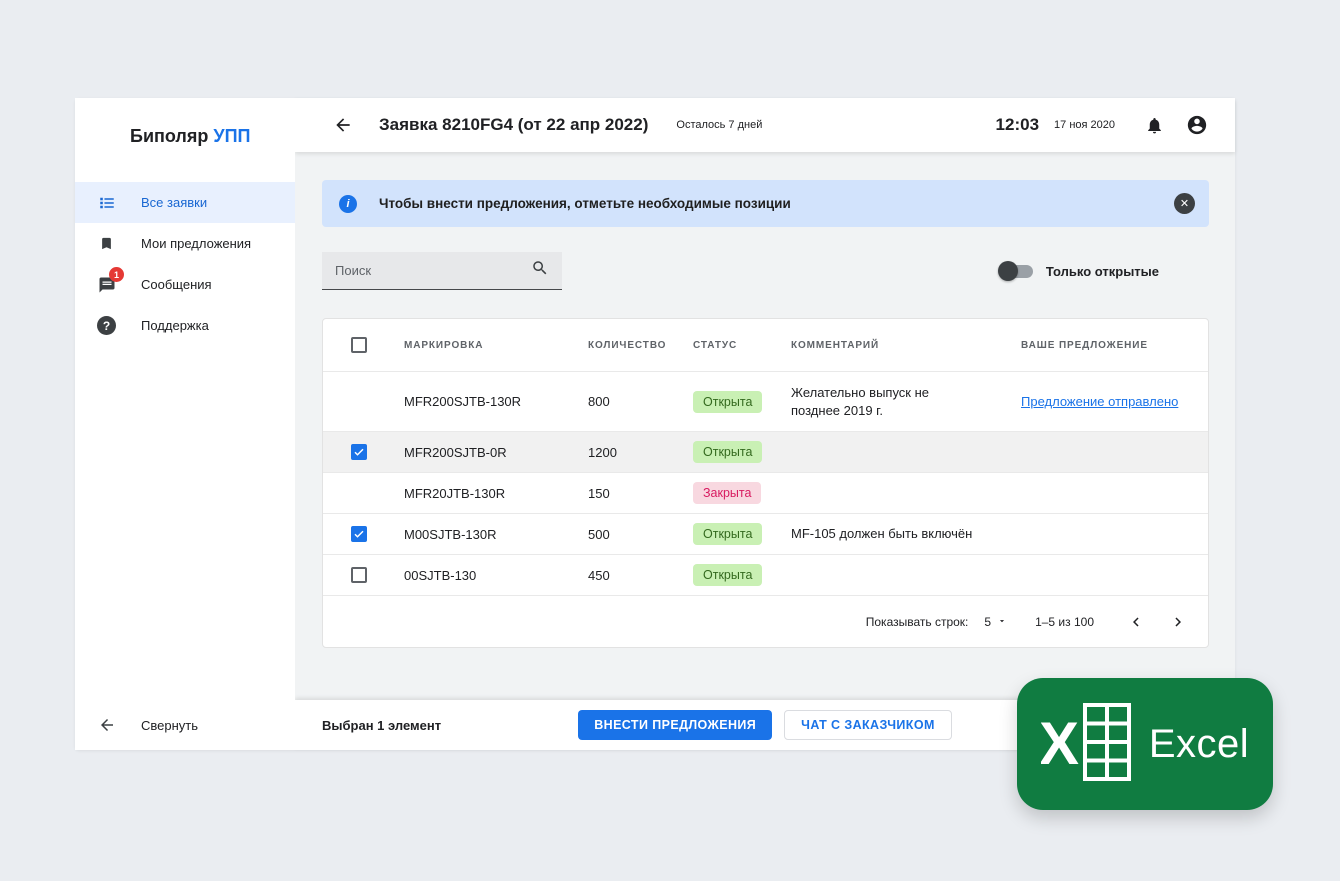 The height and width of the screenshot is (881, 1340). Describe the element at coordinates (835, 345) in the screenshot. I see `column-header: КОММЕНТАРИЙ` at that location.